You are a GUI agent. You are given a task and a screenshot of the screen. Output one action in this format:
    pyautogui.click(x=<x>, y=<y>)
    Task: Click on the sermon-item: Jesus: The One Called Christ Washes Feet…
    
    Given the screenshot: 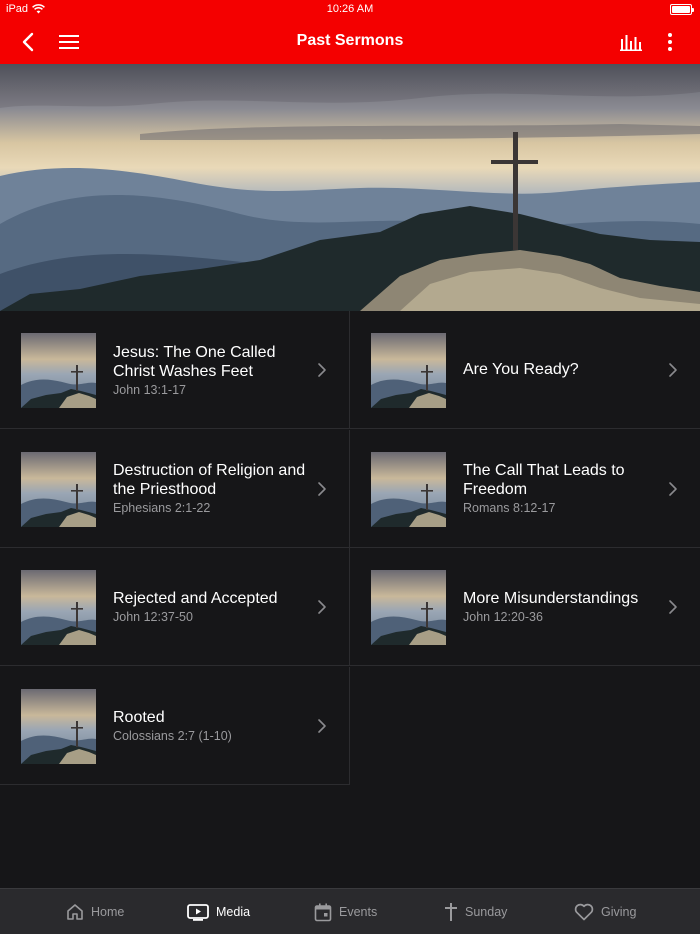 What is the action you would take?
    pyautogui.click(x=175, y=370)
    